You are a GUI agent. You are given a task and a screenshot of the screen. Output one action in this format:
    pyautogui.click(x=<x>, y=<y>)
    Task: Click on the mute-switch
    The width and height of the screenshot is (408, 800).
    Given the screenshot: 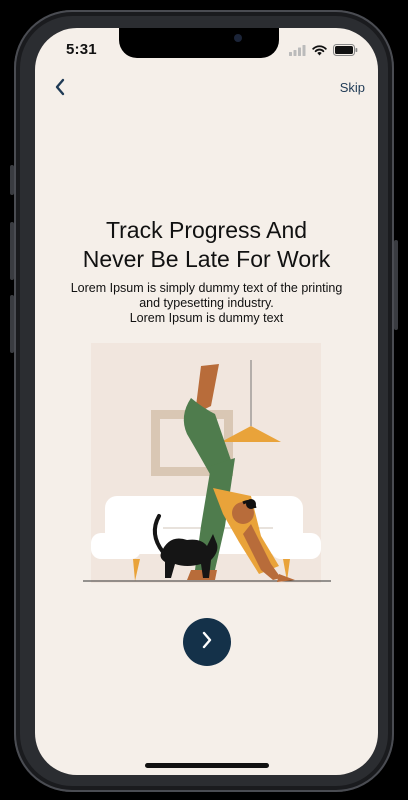 What is the action you would take?
    pyautogui.click(x=12, y=180)
    